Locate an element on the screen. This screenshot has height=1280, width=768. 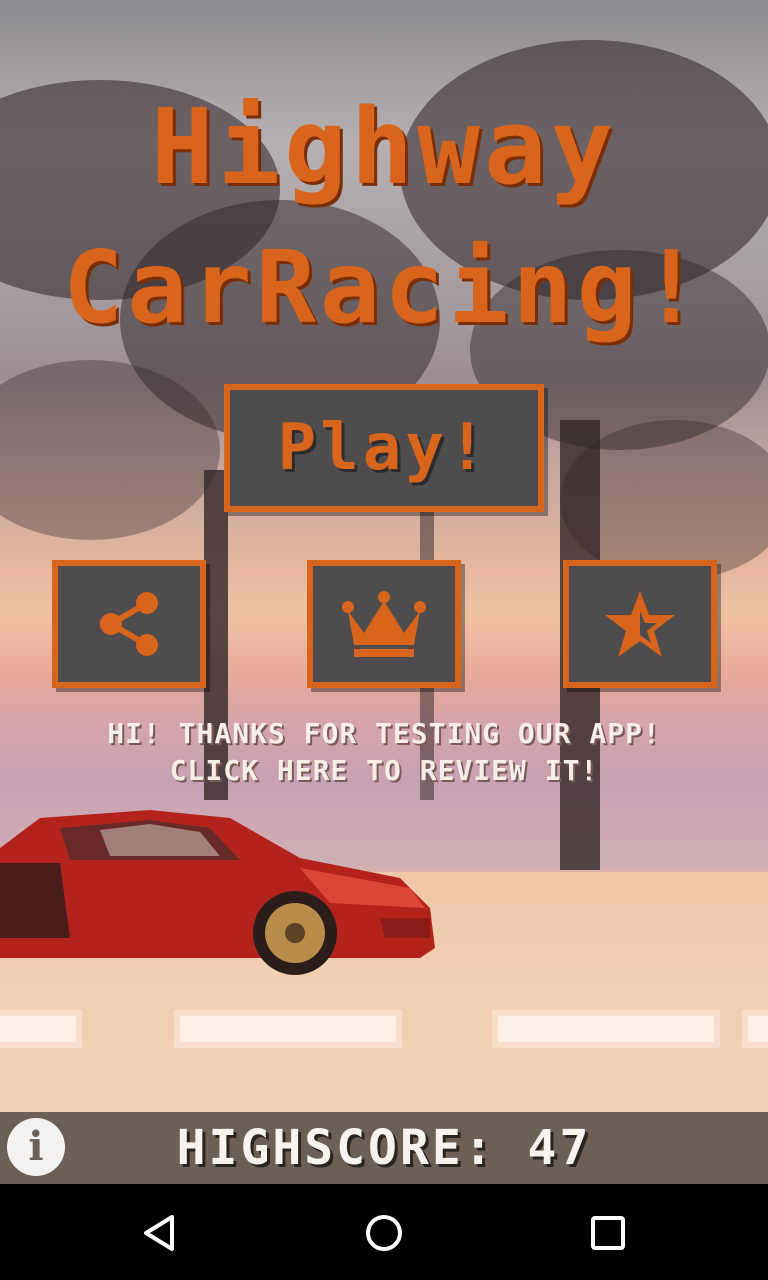
highscore-label: HIGHSCORE: 47 is located at coordinates (384, 1148).